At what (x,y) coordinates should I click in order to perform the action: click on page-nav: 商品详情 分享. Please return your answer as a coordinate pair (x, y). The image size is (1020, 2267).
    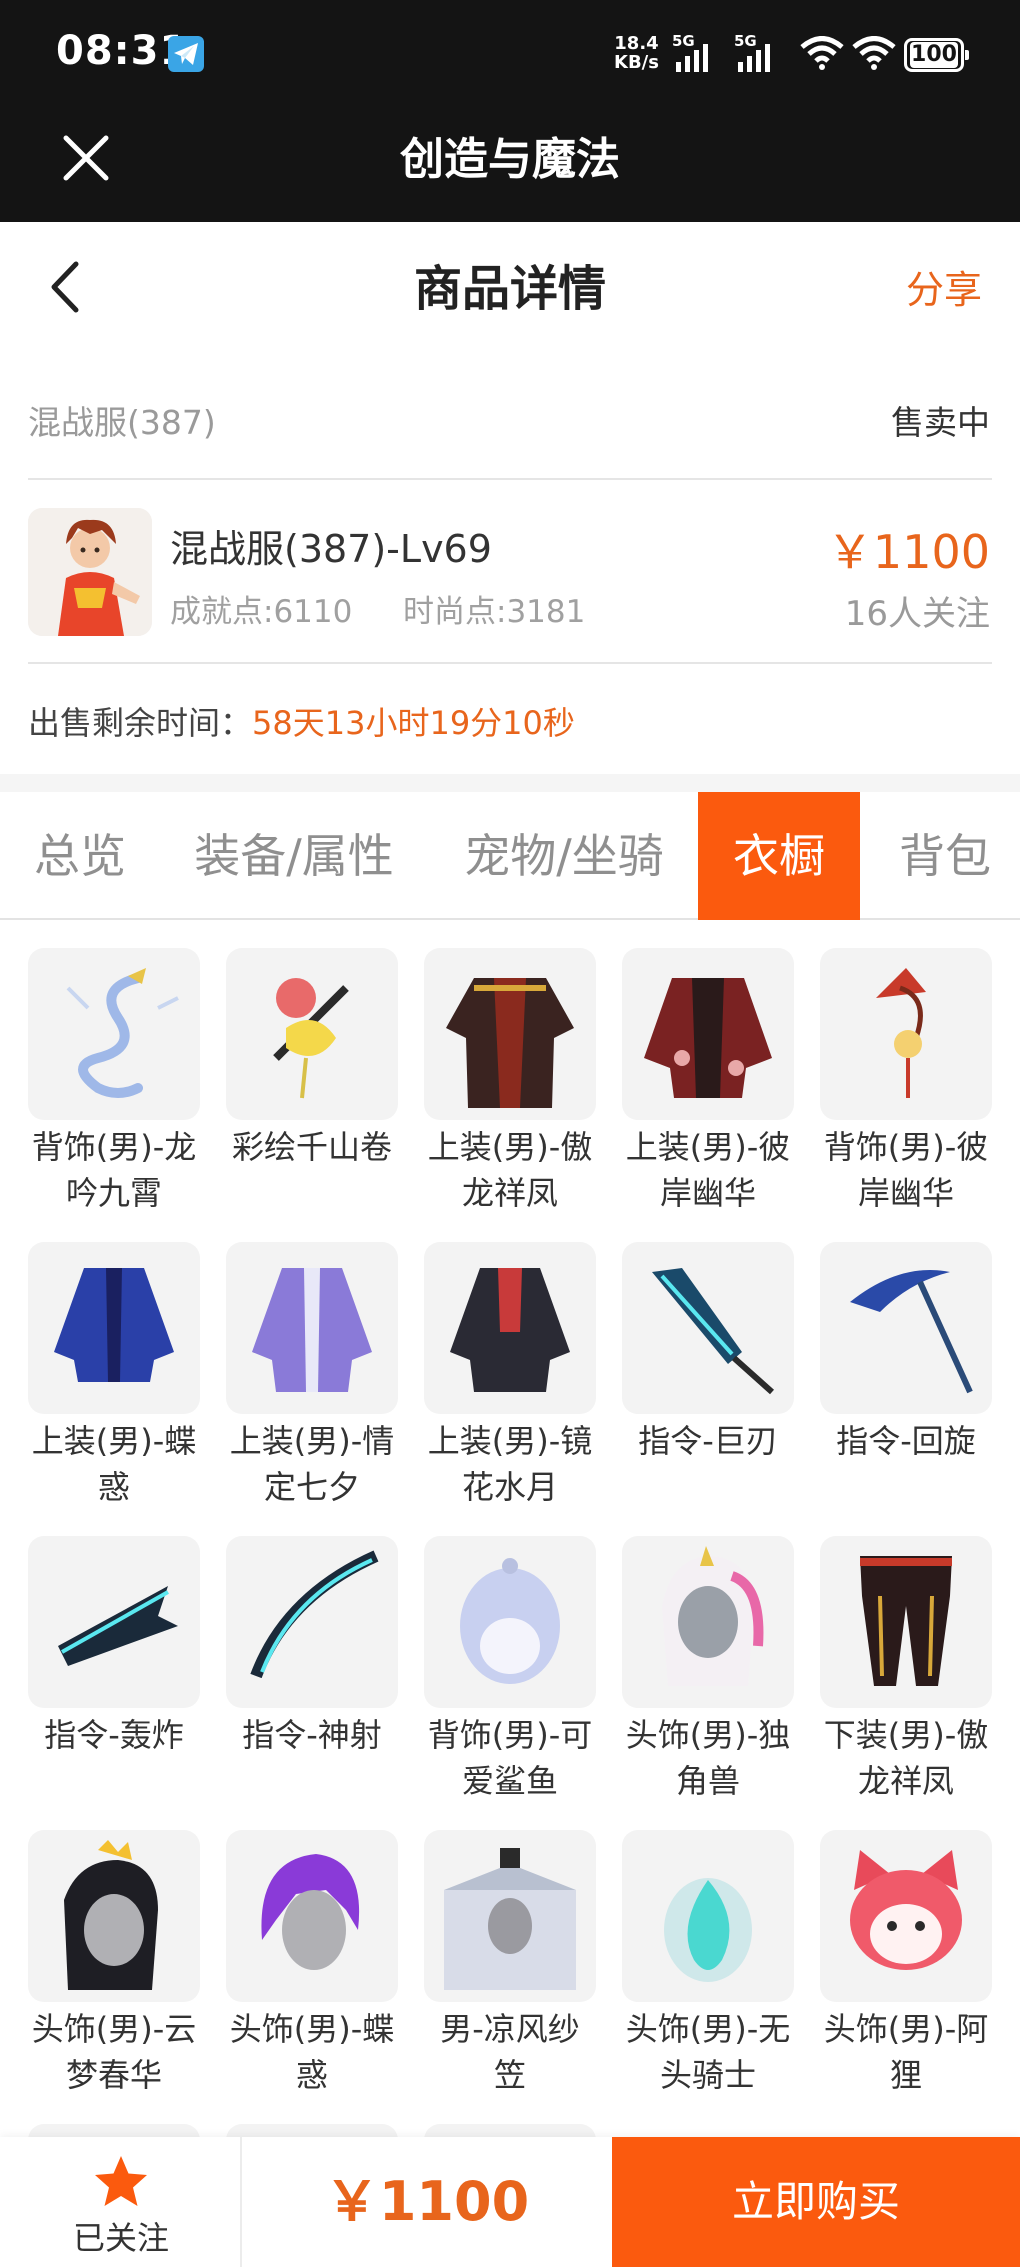
    Looking at the image, I should click on (510, 290).